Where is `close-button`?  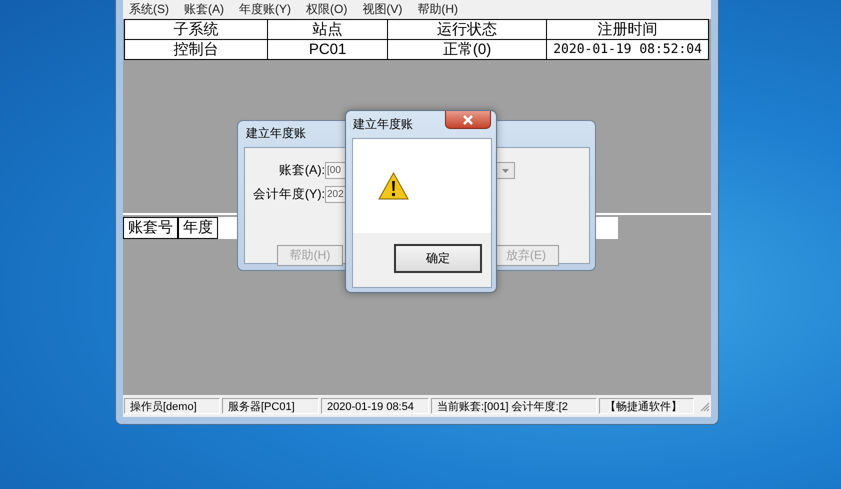 close-button is located at coordinates (468, 120).